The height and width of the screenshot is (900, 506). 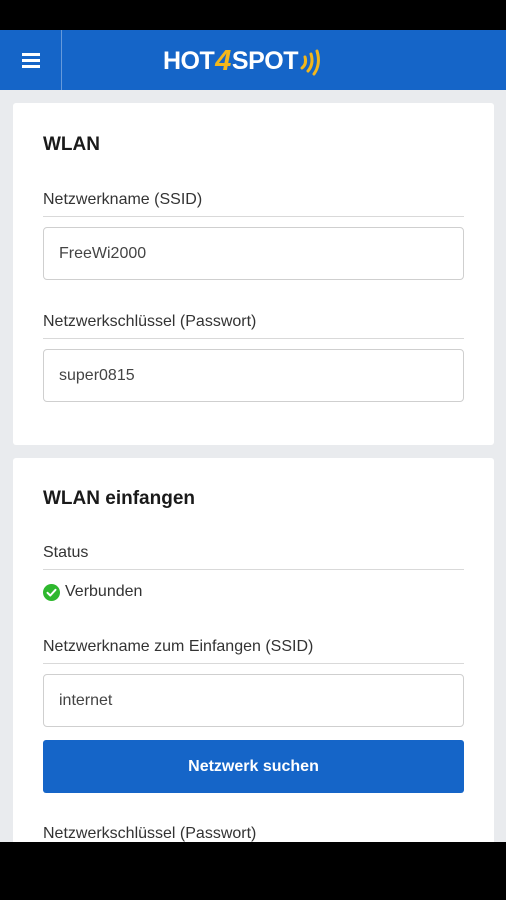 I want to click on status-value: Verbunden, so click(x=104, y=591).